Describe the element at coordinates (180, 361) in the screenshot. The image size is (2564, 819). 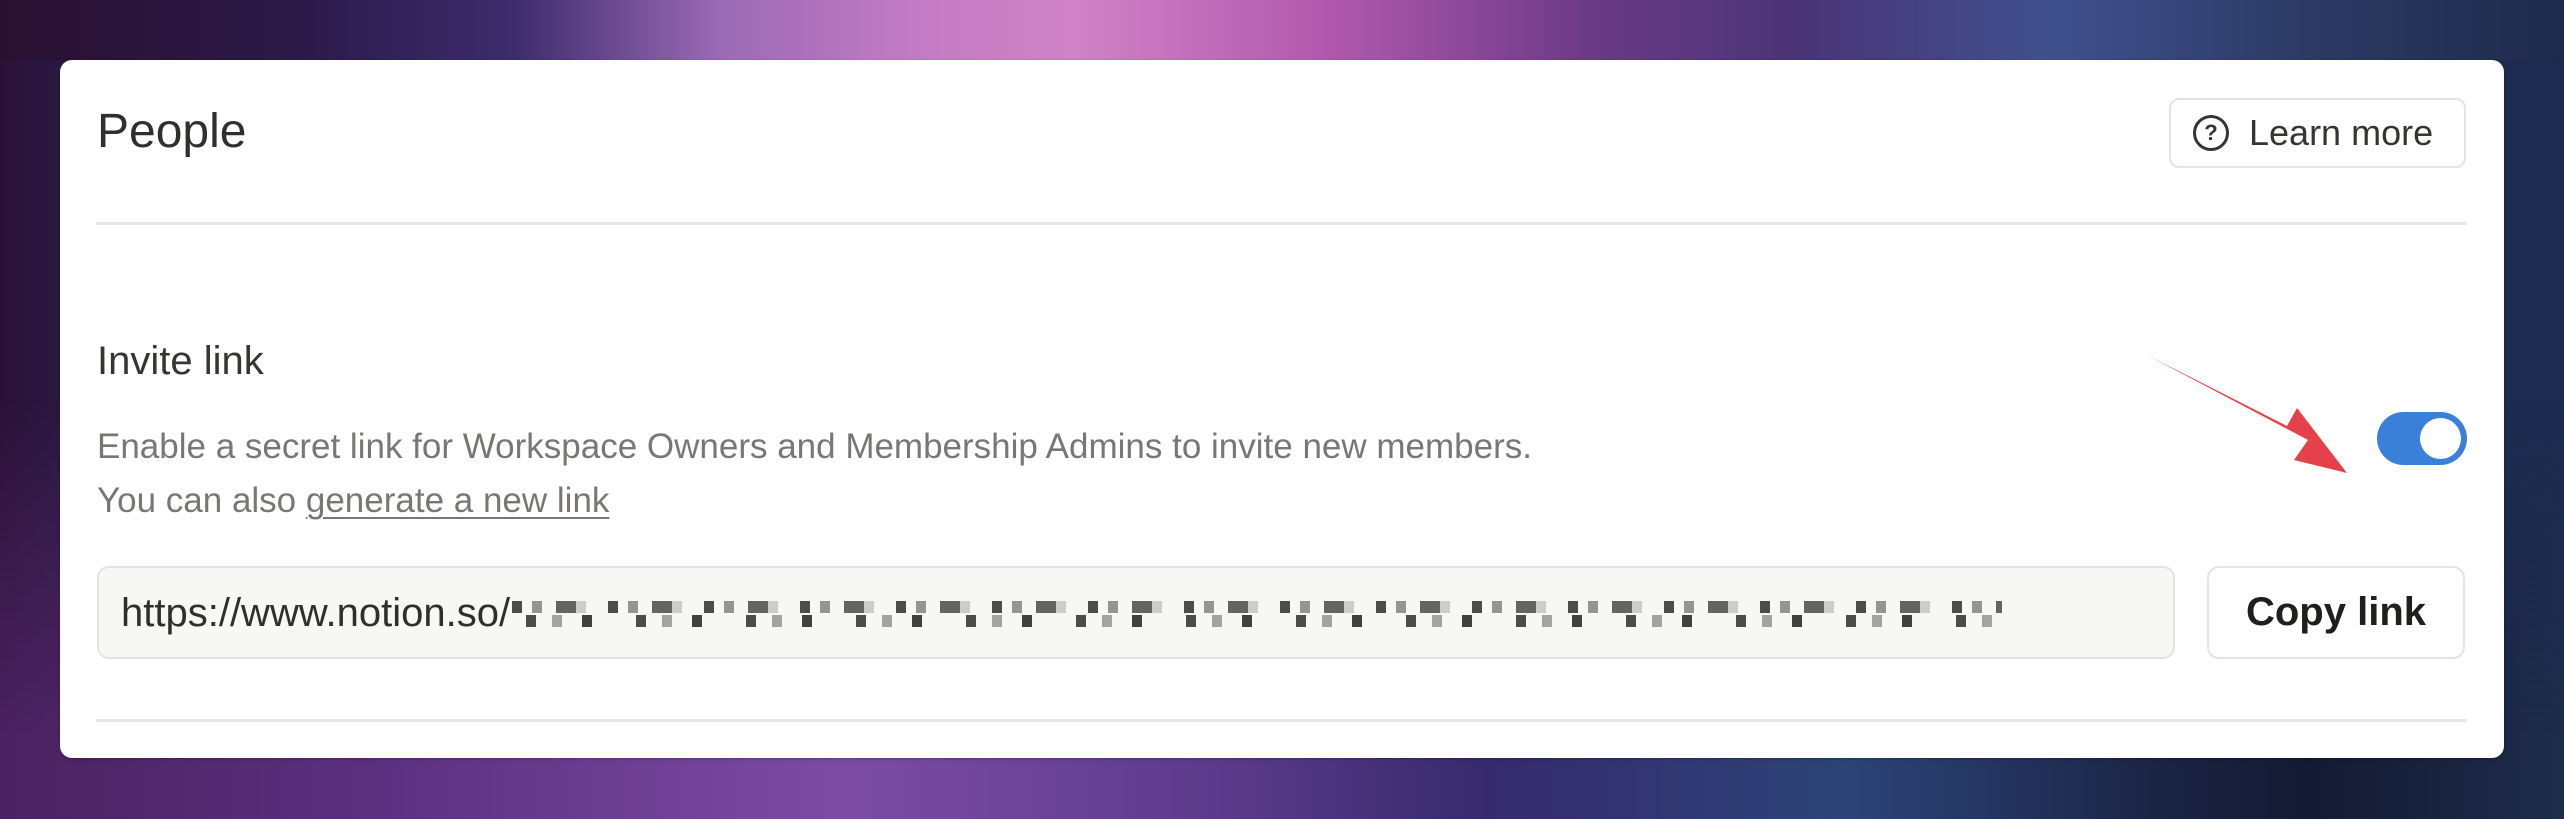
I see `invite-link-title: Invite link` at that location.